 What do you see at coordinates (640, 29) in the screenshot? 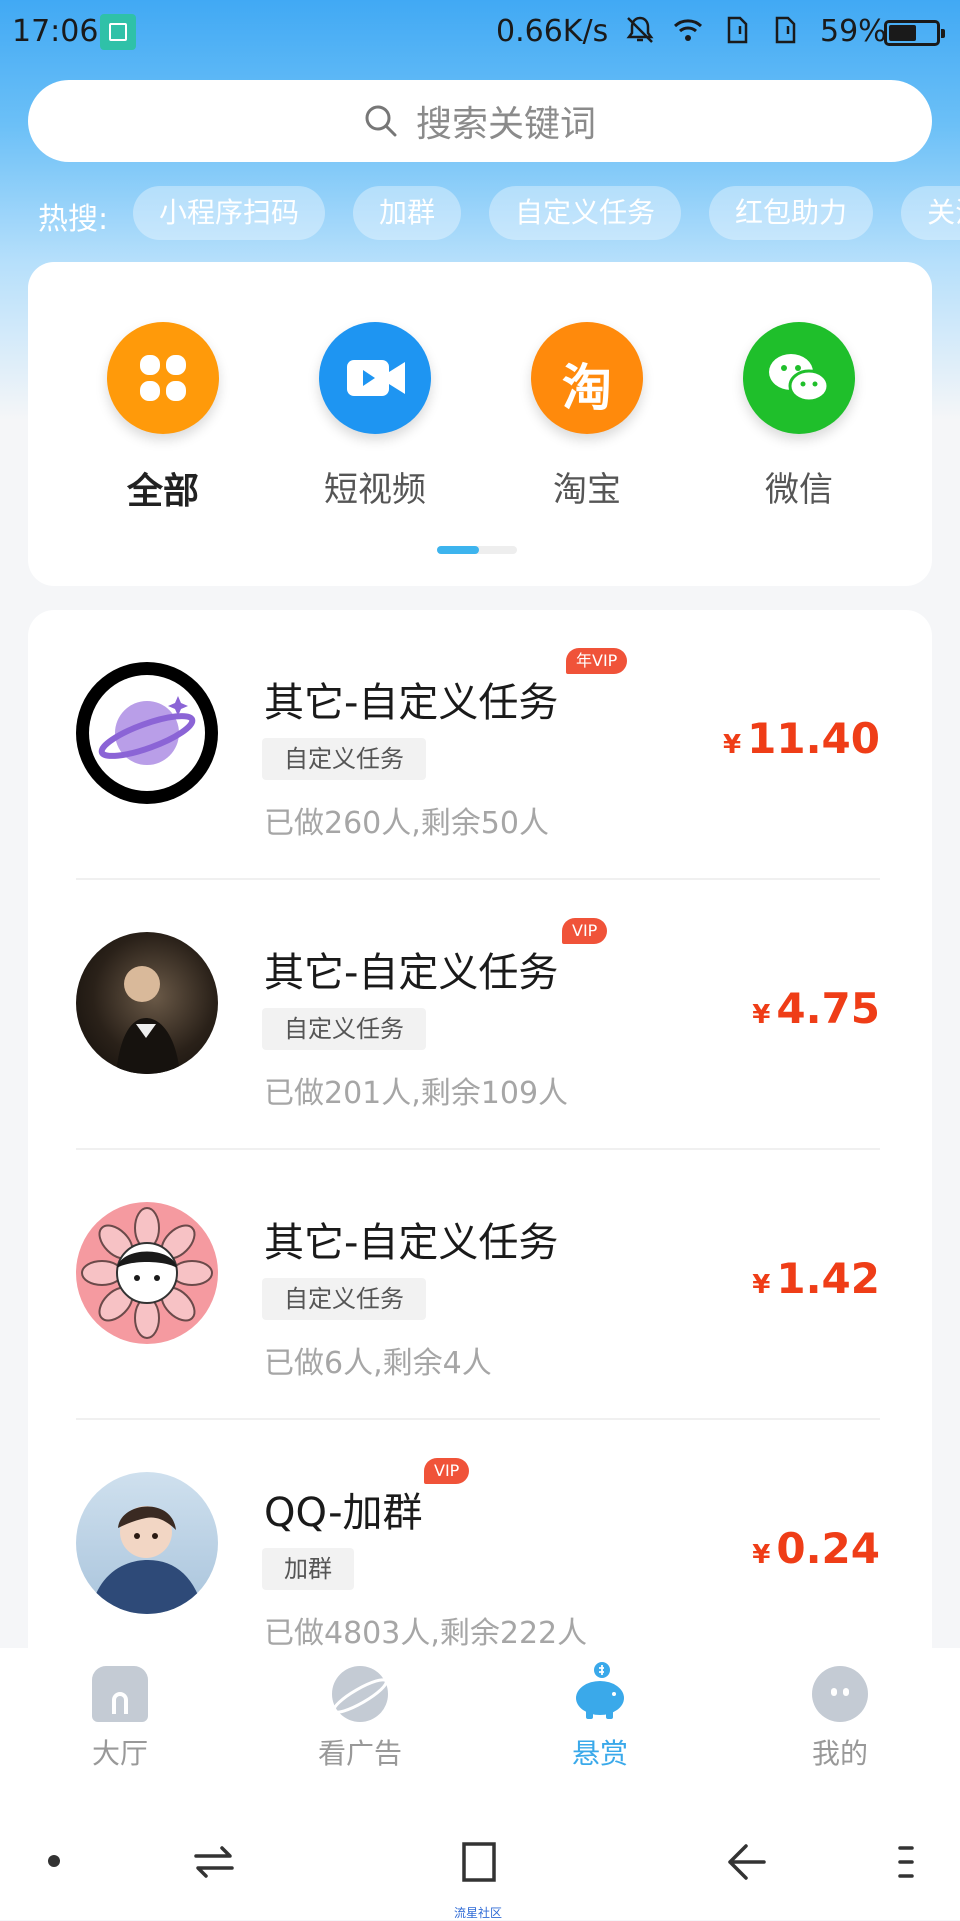
I see `bell-muted-icon` at bounding box center [640, 29].